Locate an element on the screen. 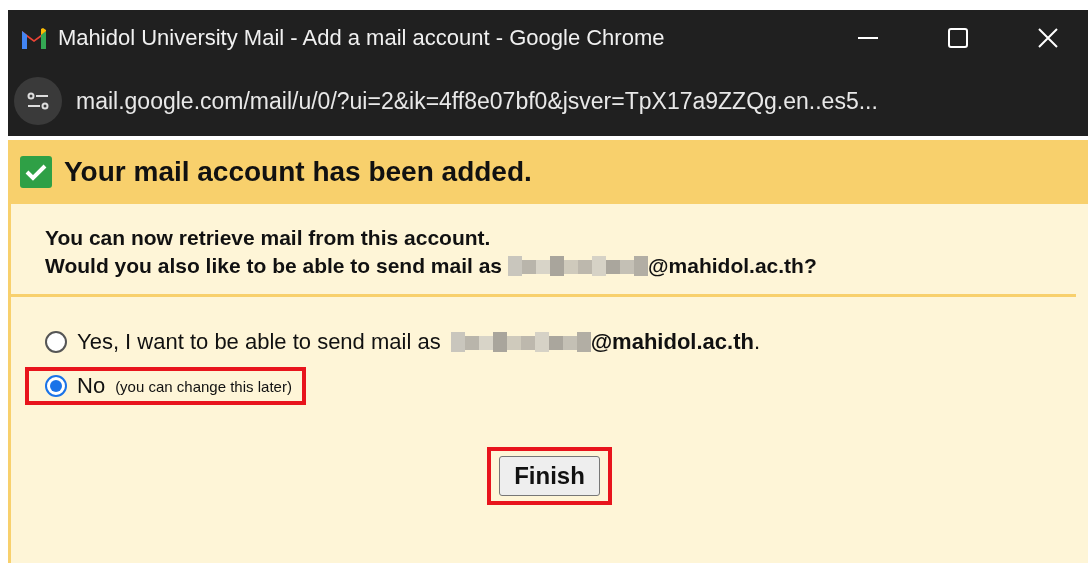 The image size is (1088, 563). gmail-logo-icon is located at coordinates (34, 38).